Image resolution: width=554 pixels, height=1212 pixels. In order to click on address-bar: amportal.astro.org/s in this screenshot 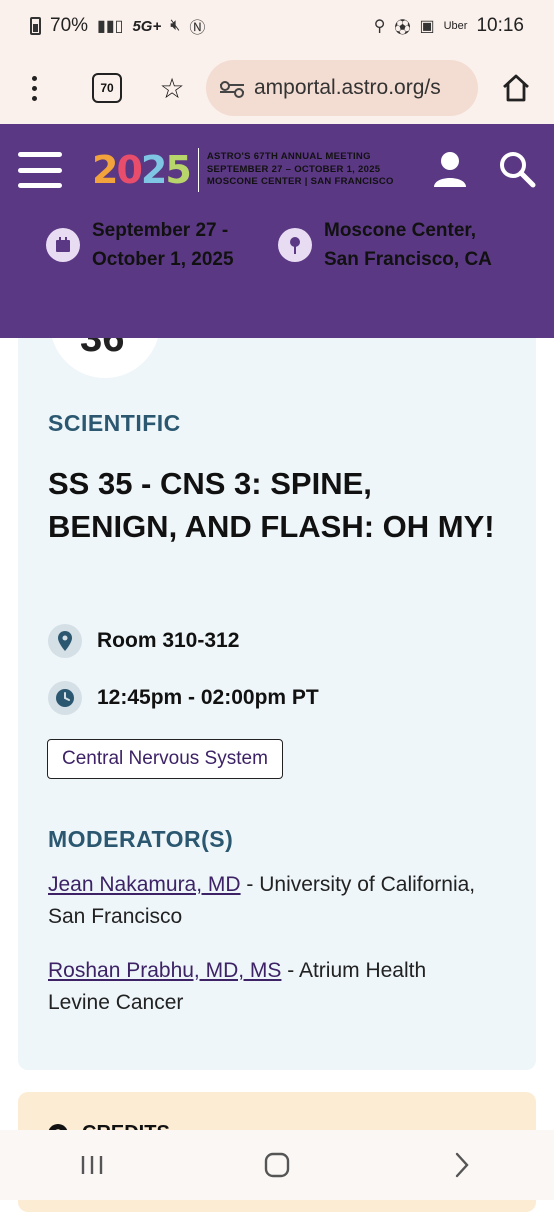, I will do `click(342, 88)`.